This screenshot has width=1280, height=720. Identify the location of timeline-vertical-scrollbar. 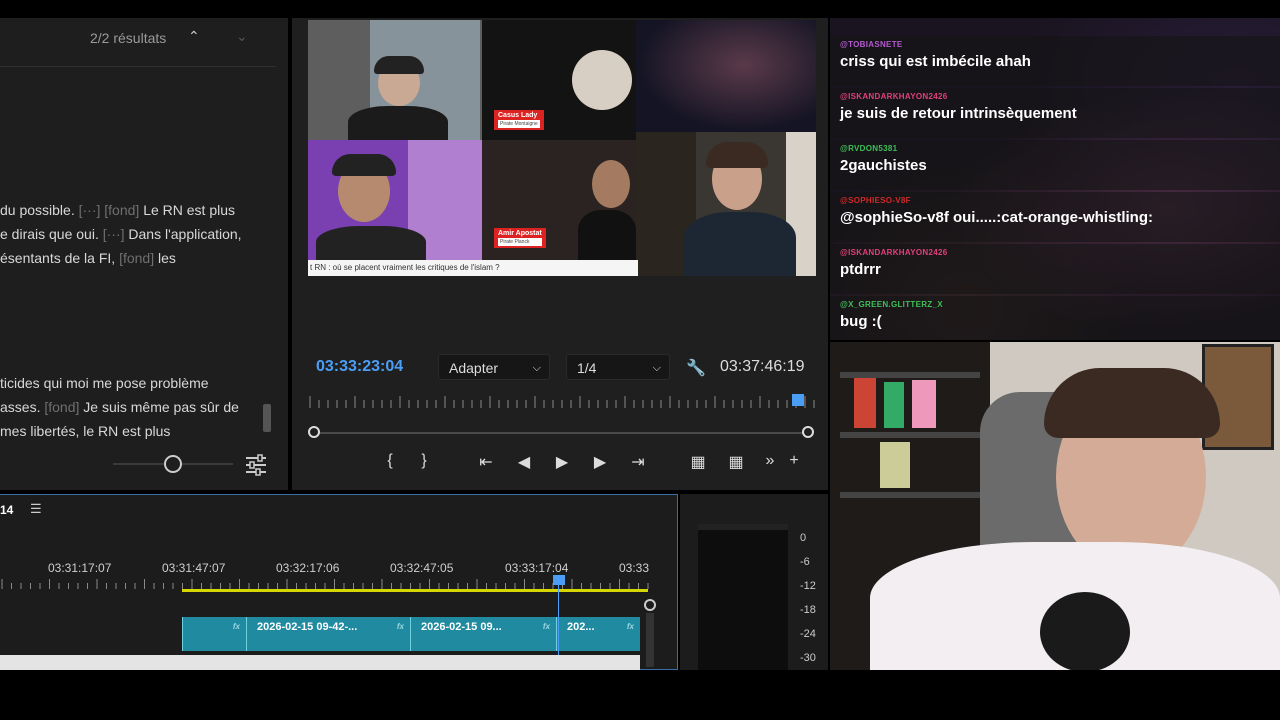
(650, 640).